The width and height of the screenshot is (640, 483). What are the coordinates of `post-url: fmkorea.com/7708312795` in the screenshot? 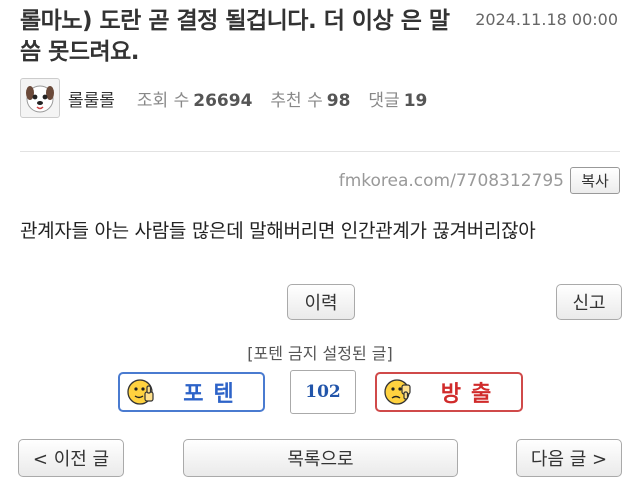 It's located at (451, 181).